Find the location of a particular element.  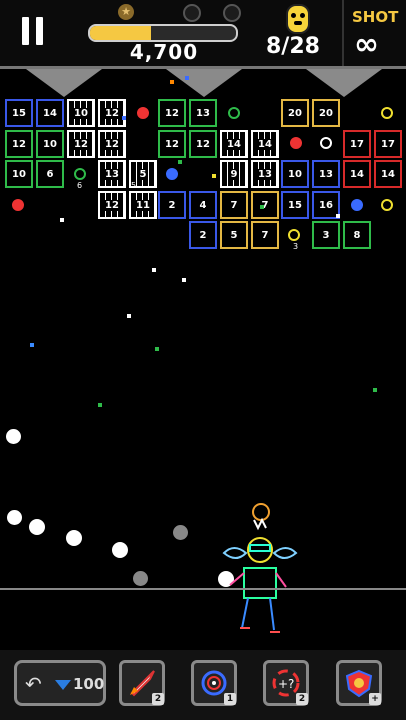

score-progress-fill is located at coordinates (121, 33).